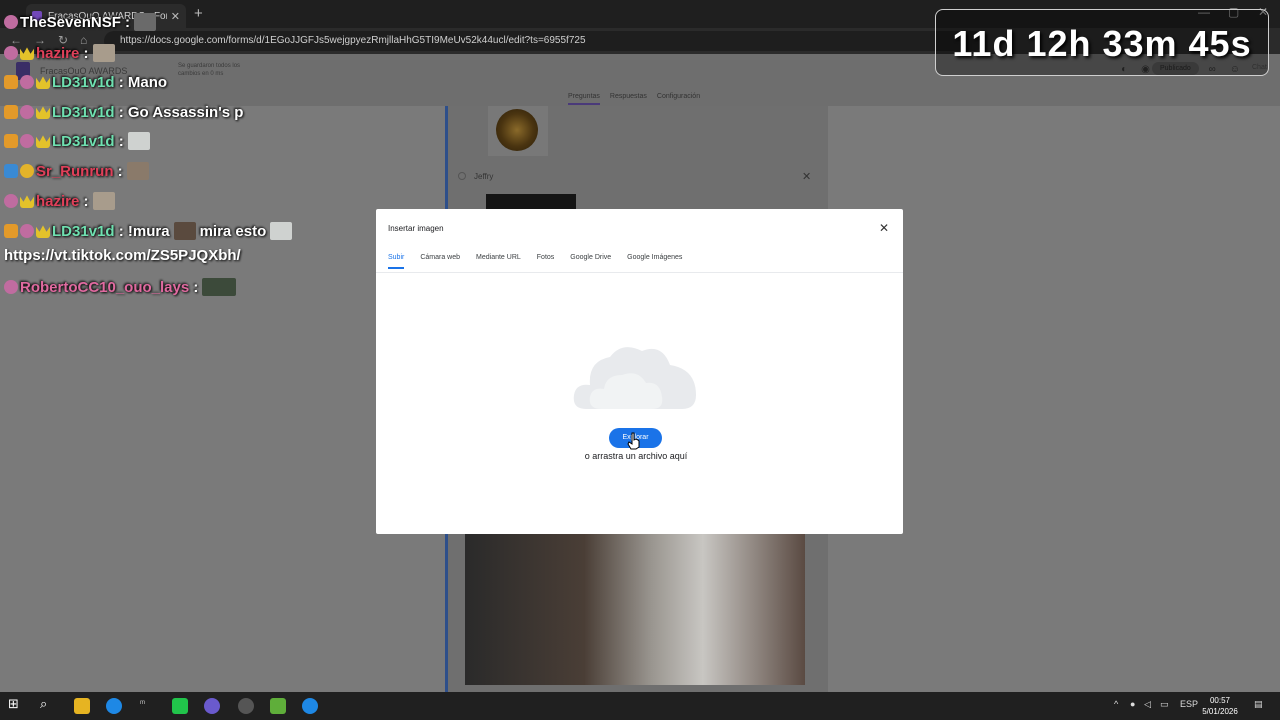 The height and width of the screenshot is (720, 1280). I want to click on minecraft-icon, so click(278, 706).